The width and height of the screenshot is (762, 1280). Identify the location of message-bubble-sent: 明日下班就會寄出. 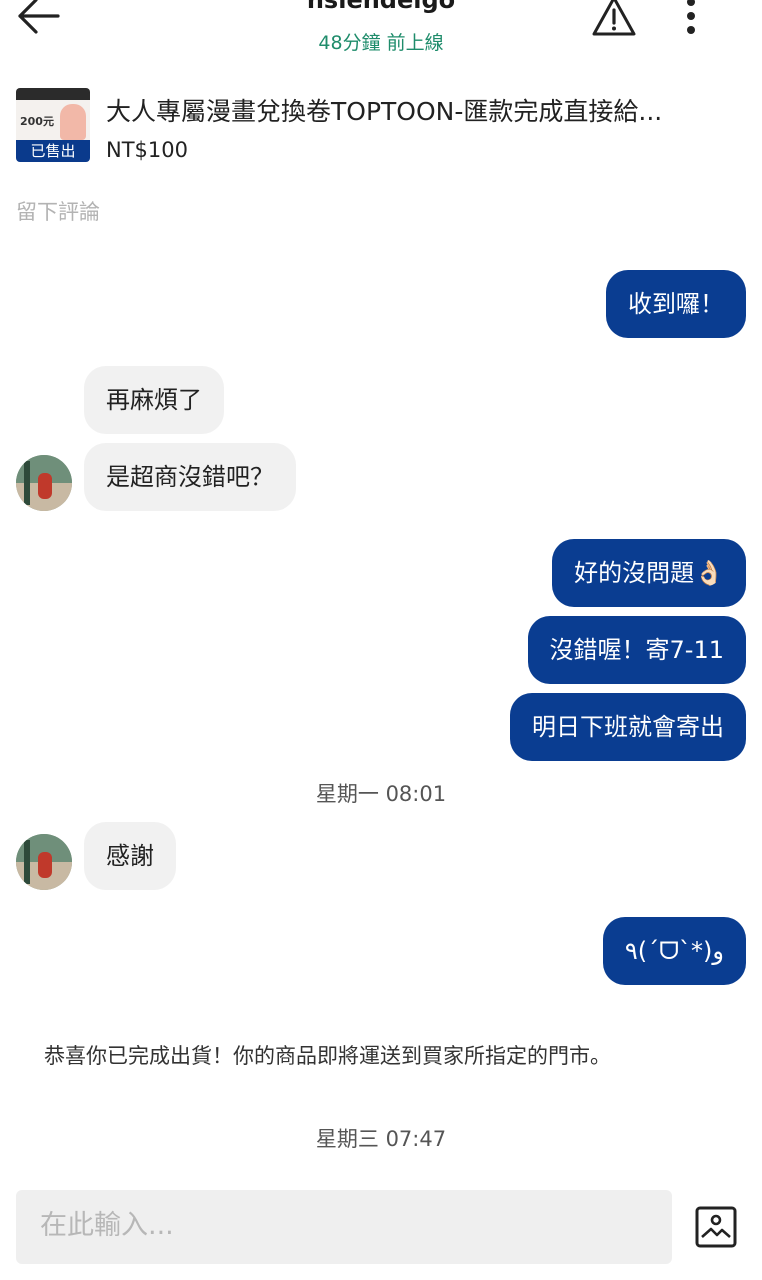
(628, 727).